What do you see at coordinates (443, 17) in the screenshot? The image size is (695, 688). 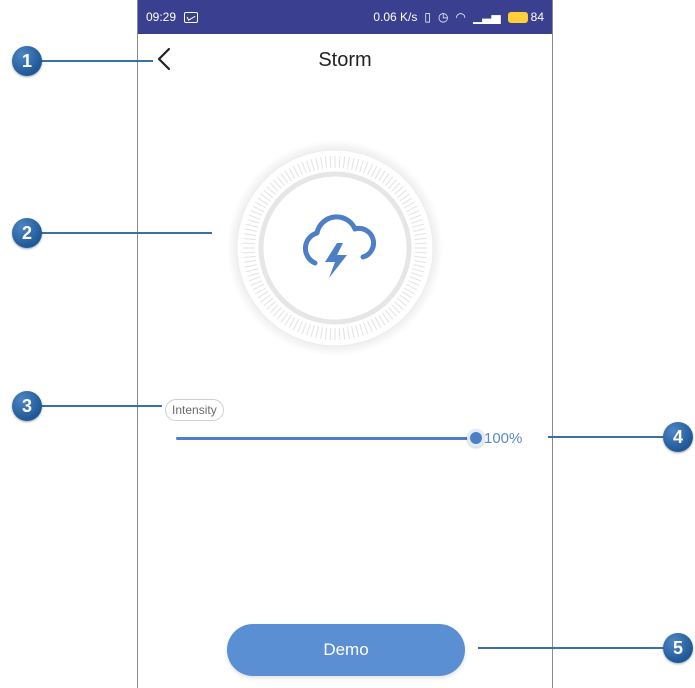 I see `alarm-icon: ◷` at bounding box center [443, 17].